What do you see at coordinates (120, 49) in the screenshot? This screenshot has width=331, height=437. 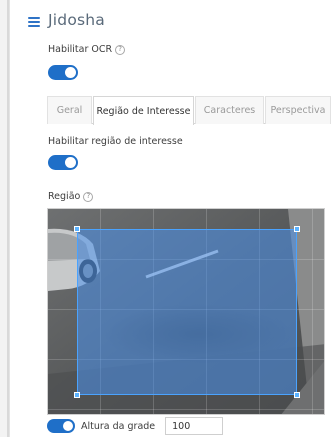 I see `help-icon: ?` at bounding box center [120, 49].